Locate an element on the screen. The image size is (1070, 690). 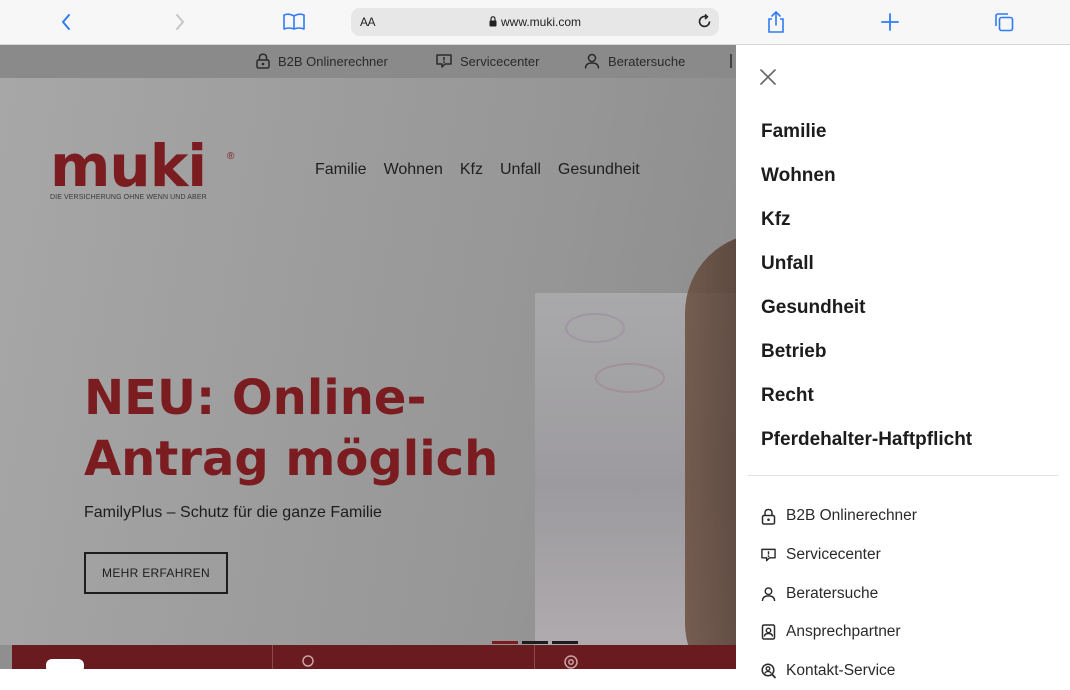
side-menu-item-recht: Recht is located at coordinates (866, 404).